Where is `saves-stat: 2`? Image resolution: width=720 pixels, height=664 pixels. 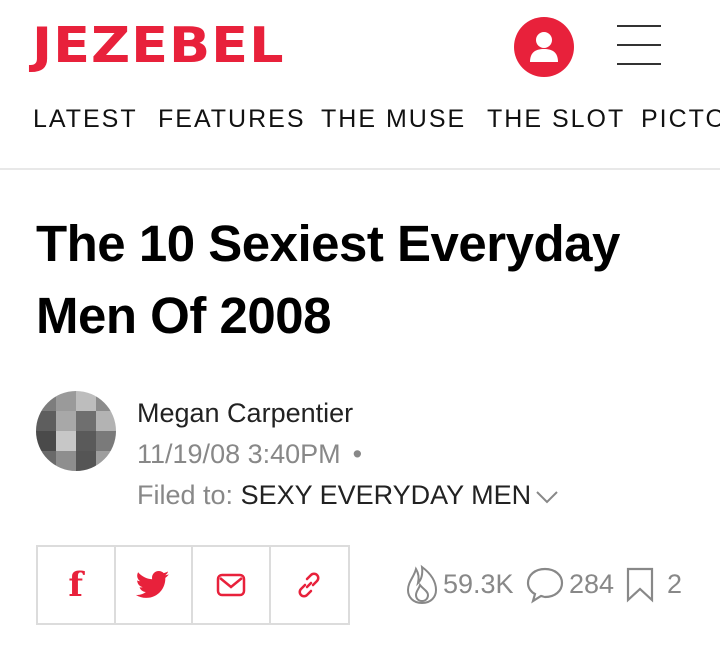
saves-stat: 2 is located at coordinates (653, 584).